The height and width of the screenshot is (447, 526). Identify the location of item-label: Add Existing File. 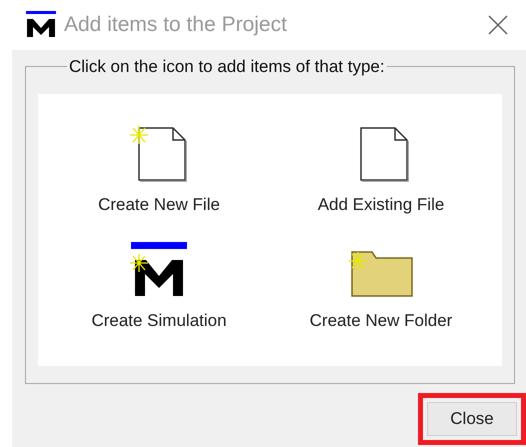
(381, 205).